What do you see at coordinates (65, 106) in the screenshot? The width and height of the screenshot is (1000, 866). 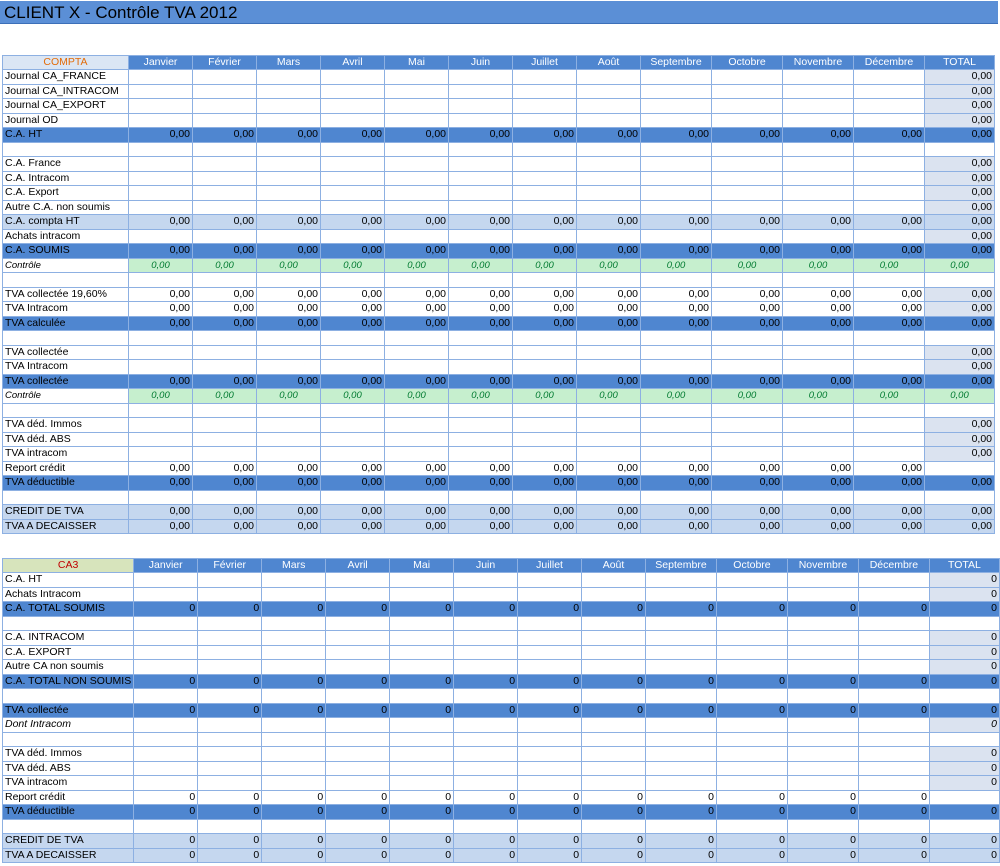 I see `row-label-cell: Journal CA_EXPORT` at bounding box center [65, 106].